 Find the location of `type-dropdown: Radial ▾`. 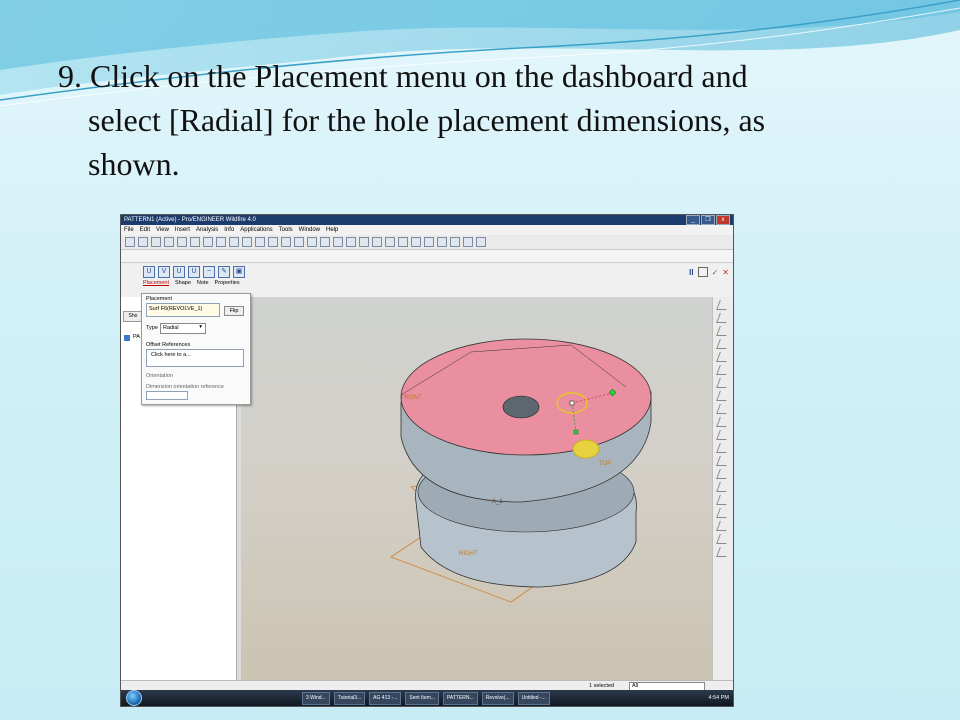

type-dropdown: Radial ▾ is located at coordinates (183, 328).